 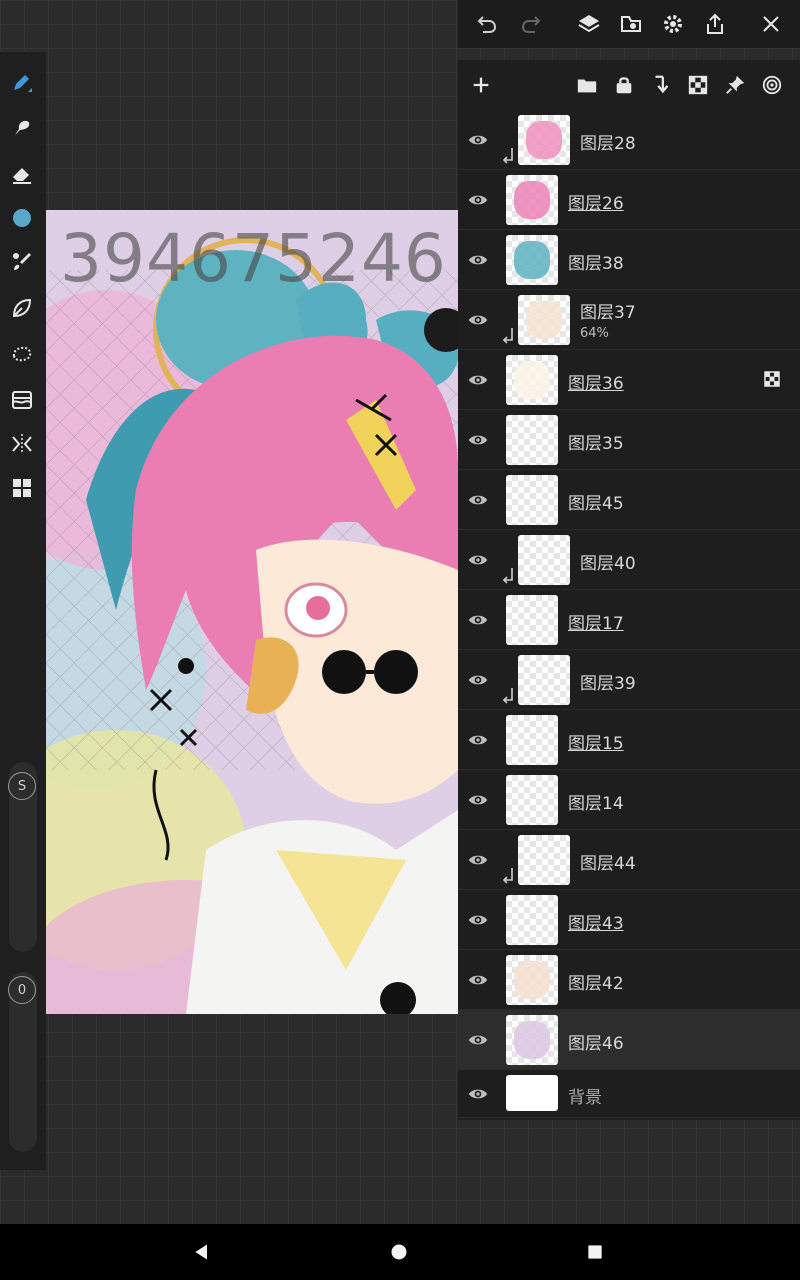 I want to click on folder-icon, so click(x=587, y=85).